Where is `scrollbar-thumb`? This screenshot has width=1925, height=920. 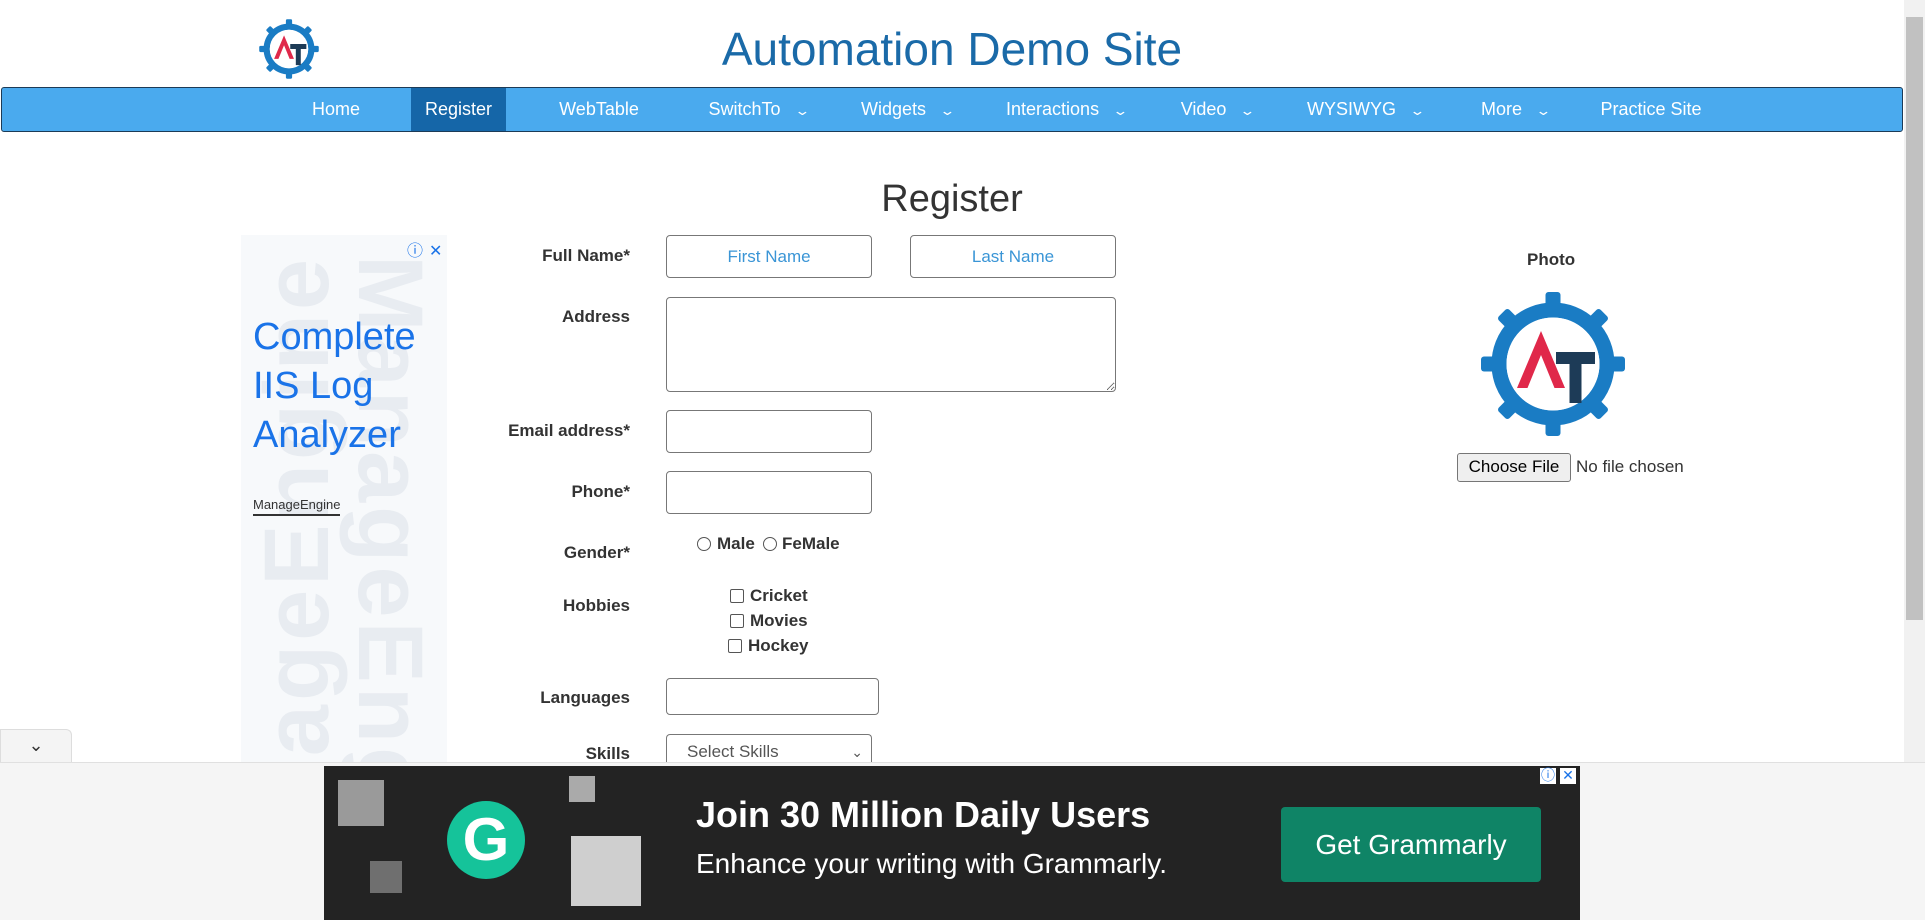
scrollbar-thumb is located at coordinates (1914, 318).